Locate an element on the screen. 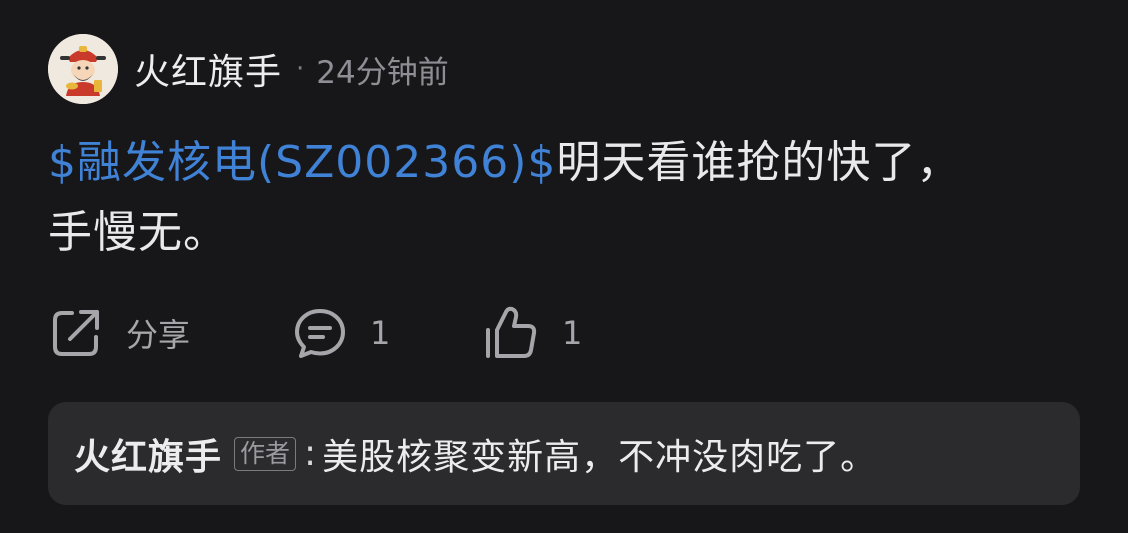 The image size is (1128, 533). like-button: 1 is located at coordinates (532, 333).